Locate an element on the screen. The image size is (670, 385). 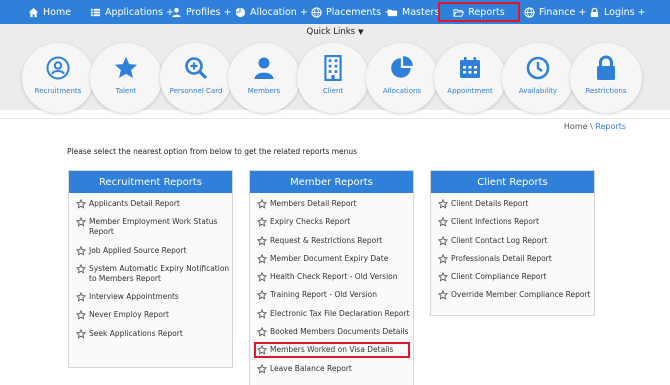
quick-links-title: Quick Links is located at coordinates (331, 32).